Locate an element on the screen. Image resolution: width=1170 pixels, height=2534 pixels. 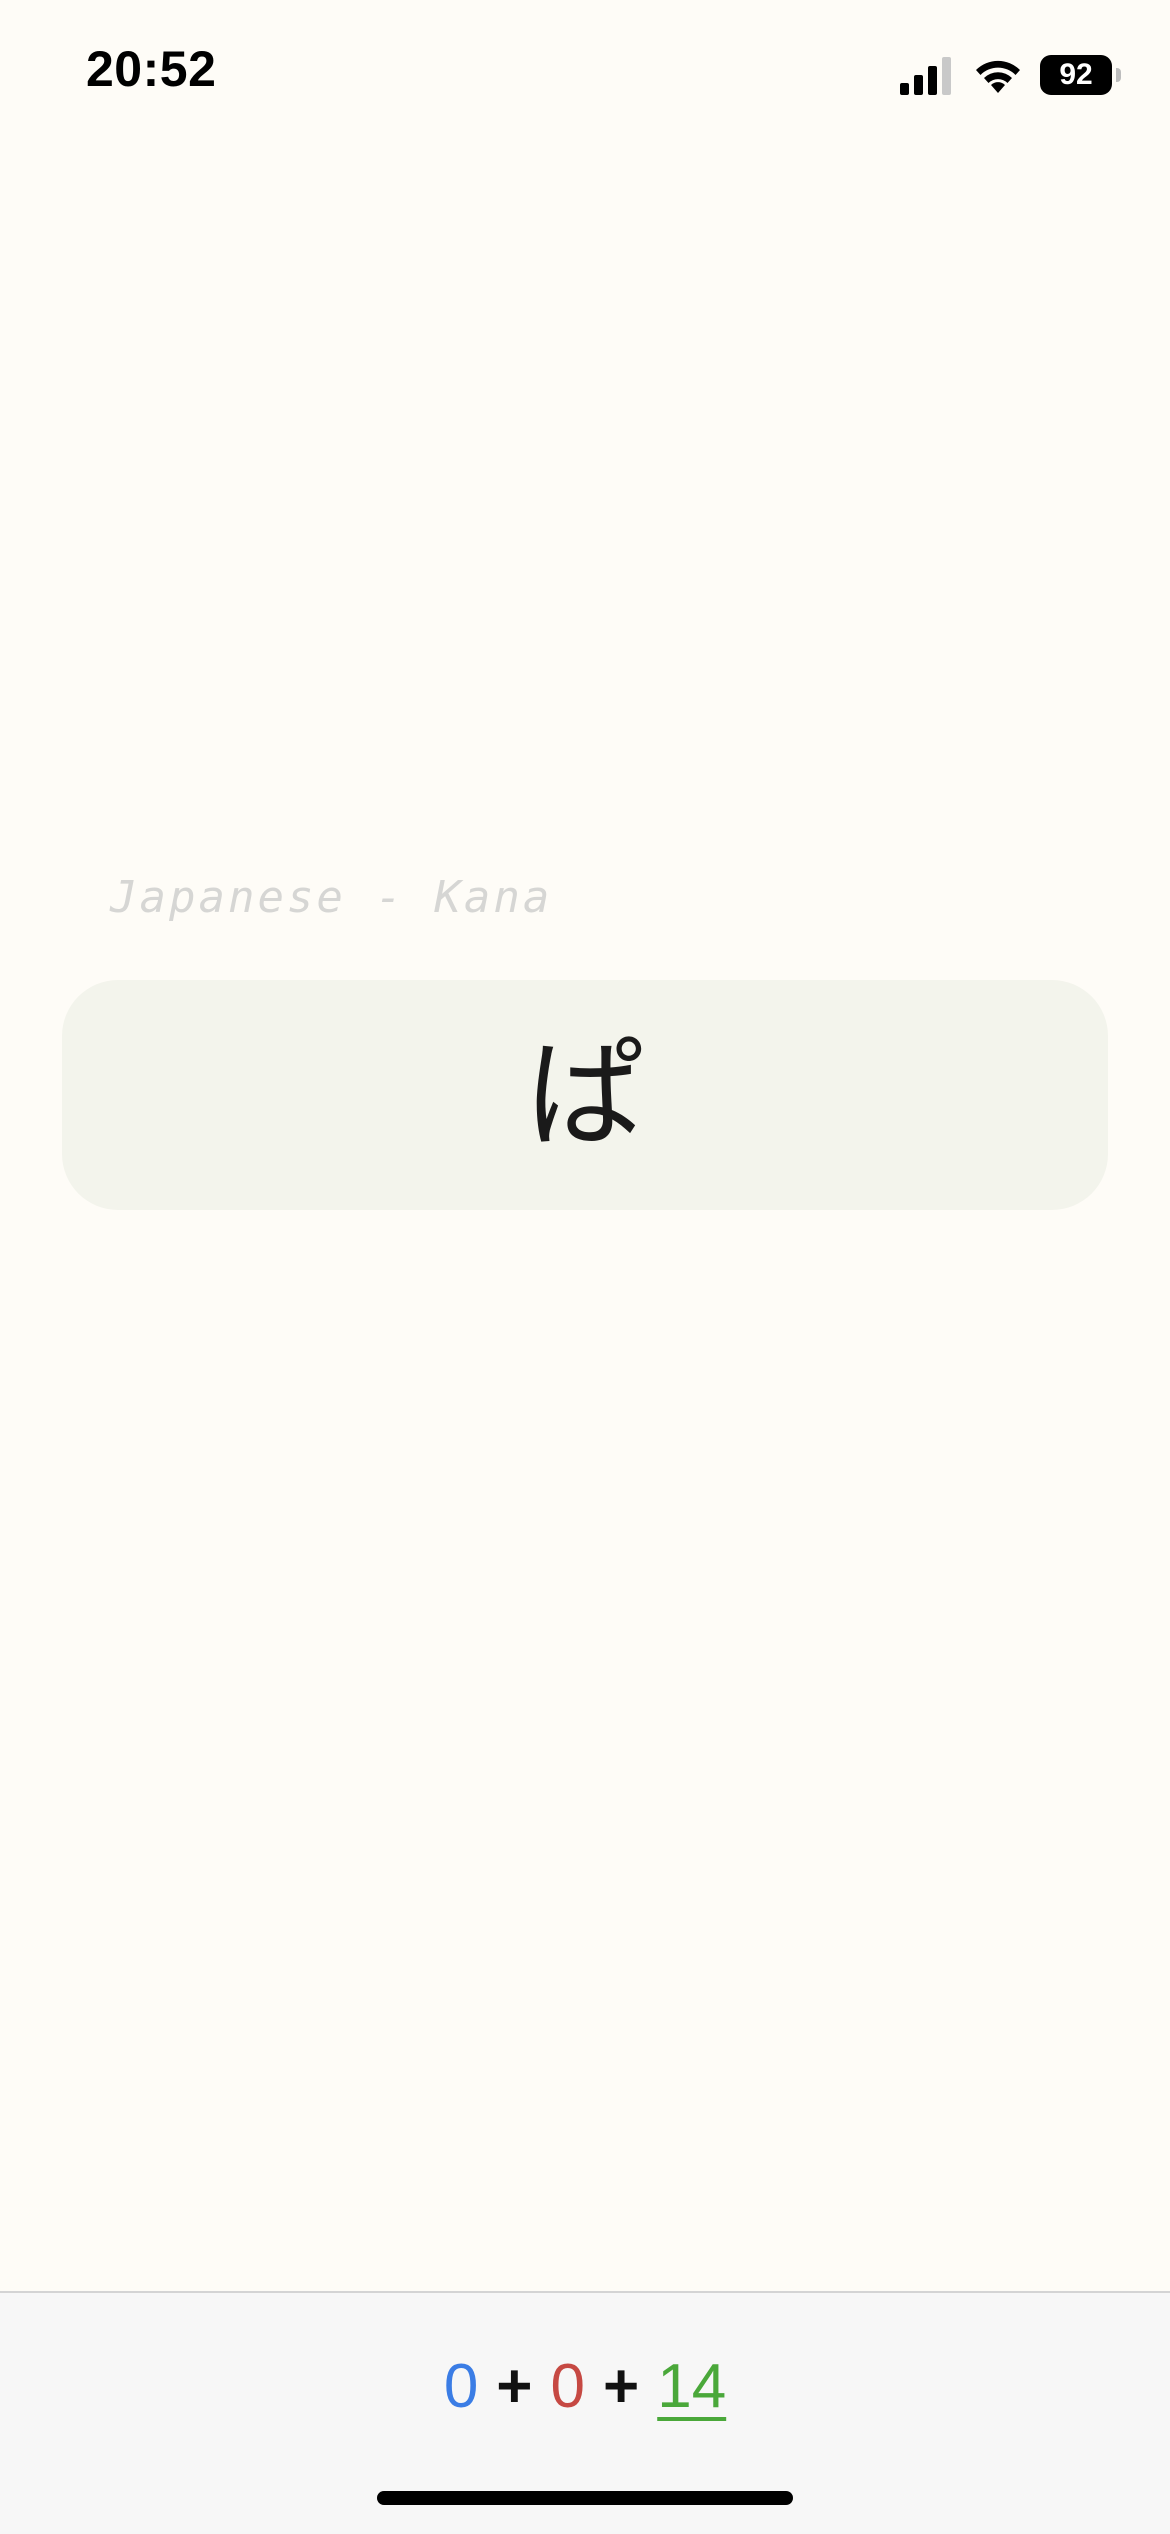
status-icons: 92 is located at coordinates (1010, 75).